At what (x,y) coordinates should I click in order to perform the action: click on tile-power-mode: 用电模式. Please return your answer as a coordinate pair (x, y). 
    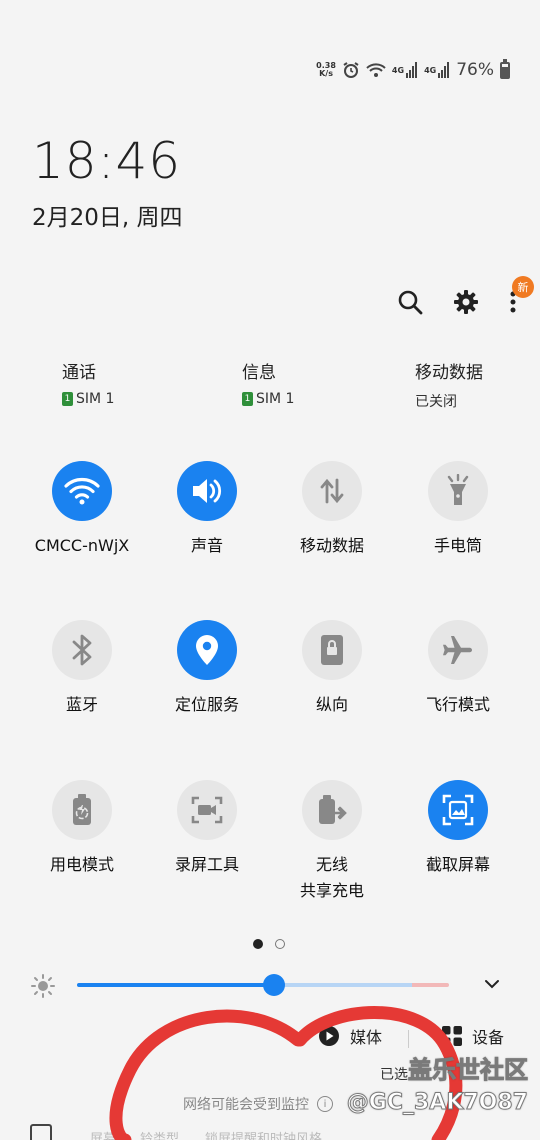
    Looking at the image, I should click on (82, 829).